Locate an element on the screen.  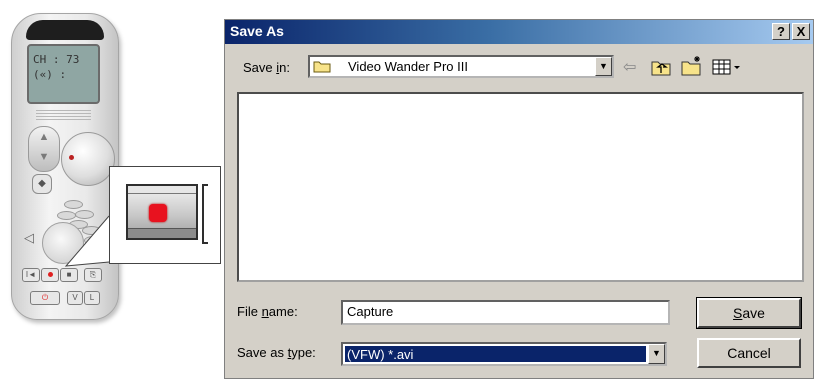
save-button: Save is located at coordinates (749, 313).